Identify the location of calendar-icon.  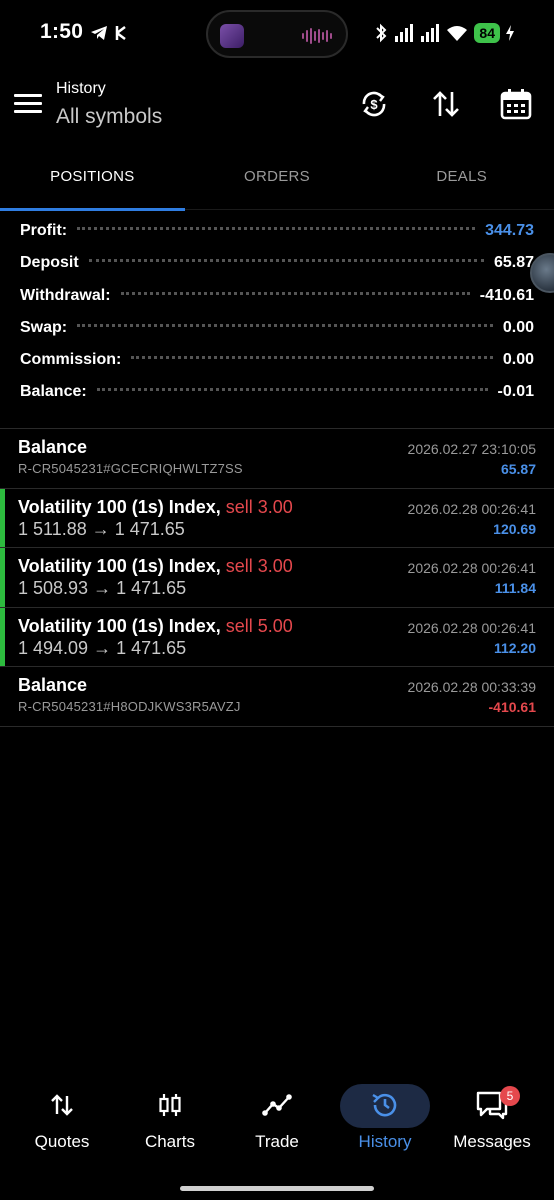
(516, 104).